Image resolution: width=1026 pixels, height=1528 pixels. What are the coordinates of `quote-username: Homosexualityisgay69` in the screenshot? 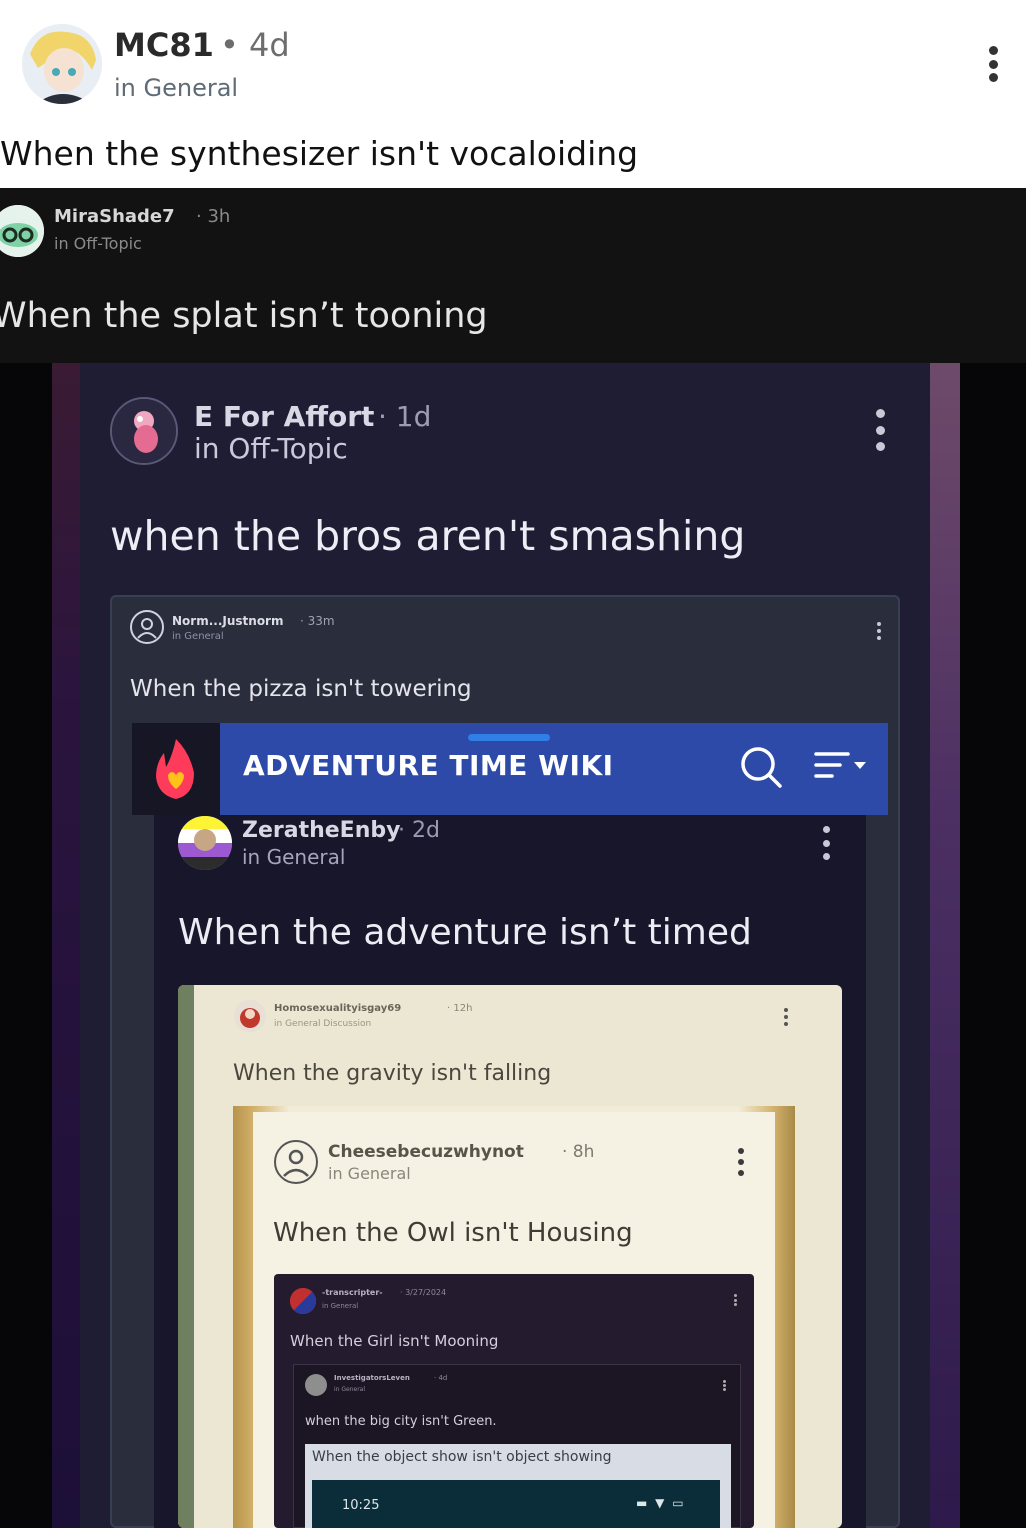 It's located at (338, 1008).